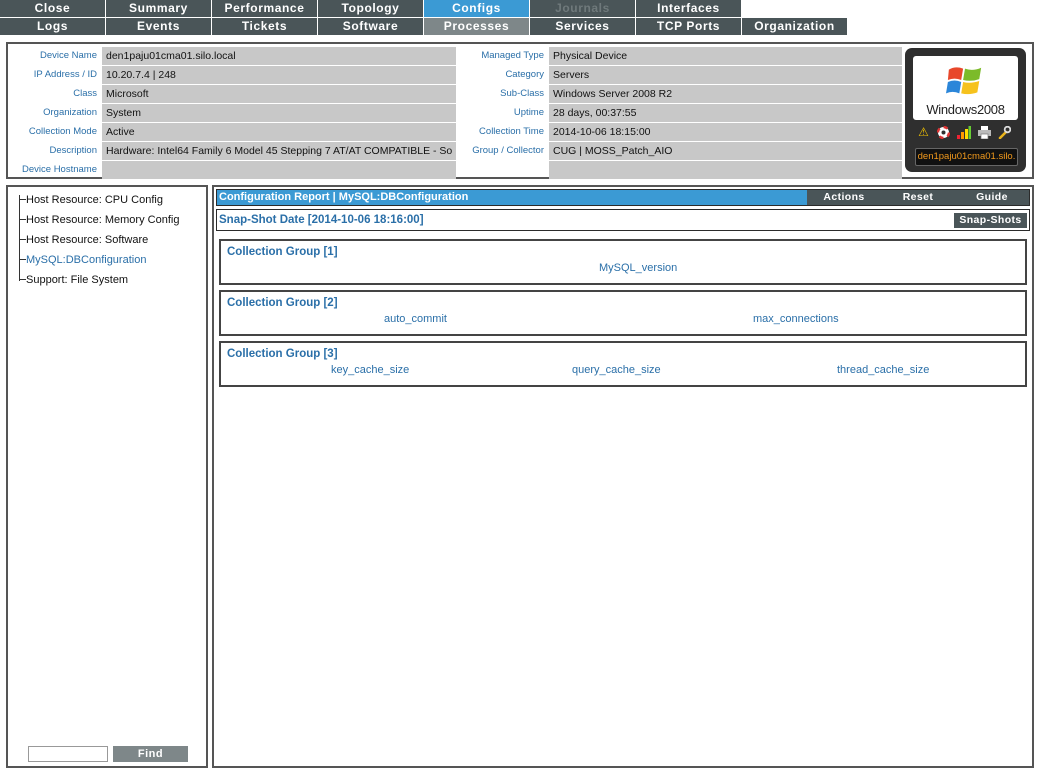 Image resolution: width=1038 pixels, height=774 pixels. Describe the element at coordinates (508, 150) in the screenshot. I see `label-group-collector: Group / Collector` at that location.